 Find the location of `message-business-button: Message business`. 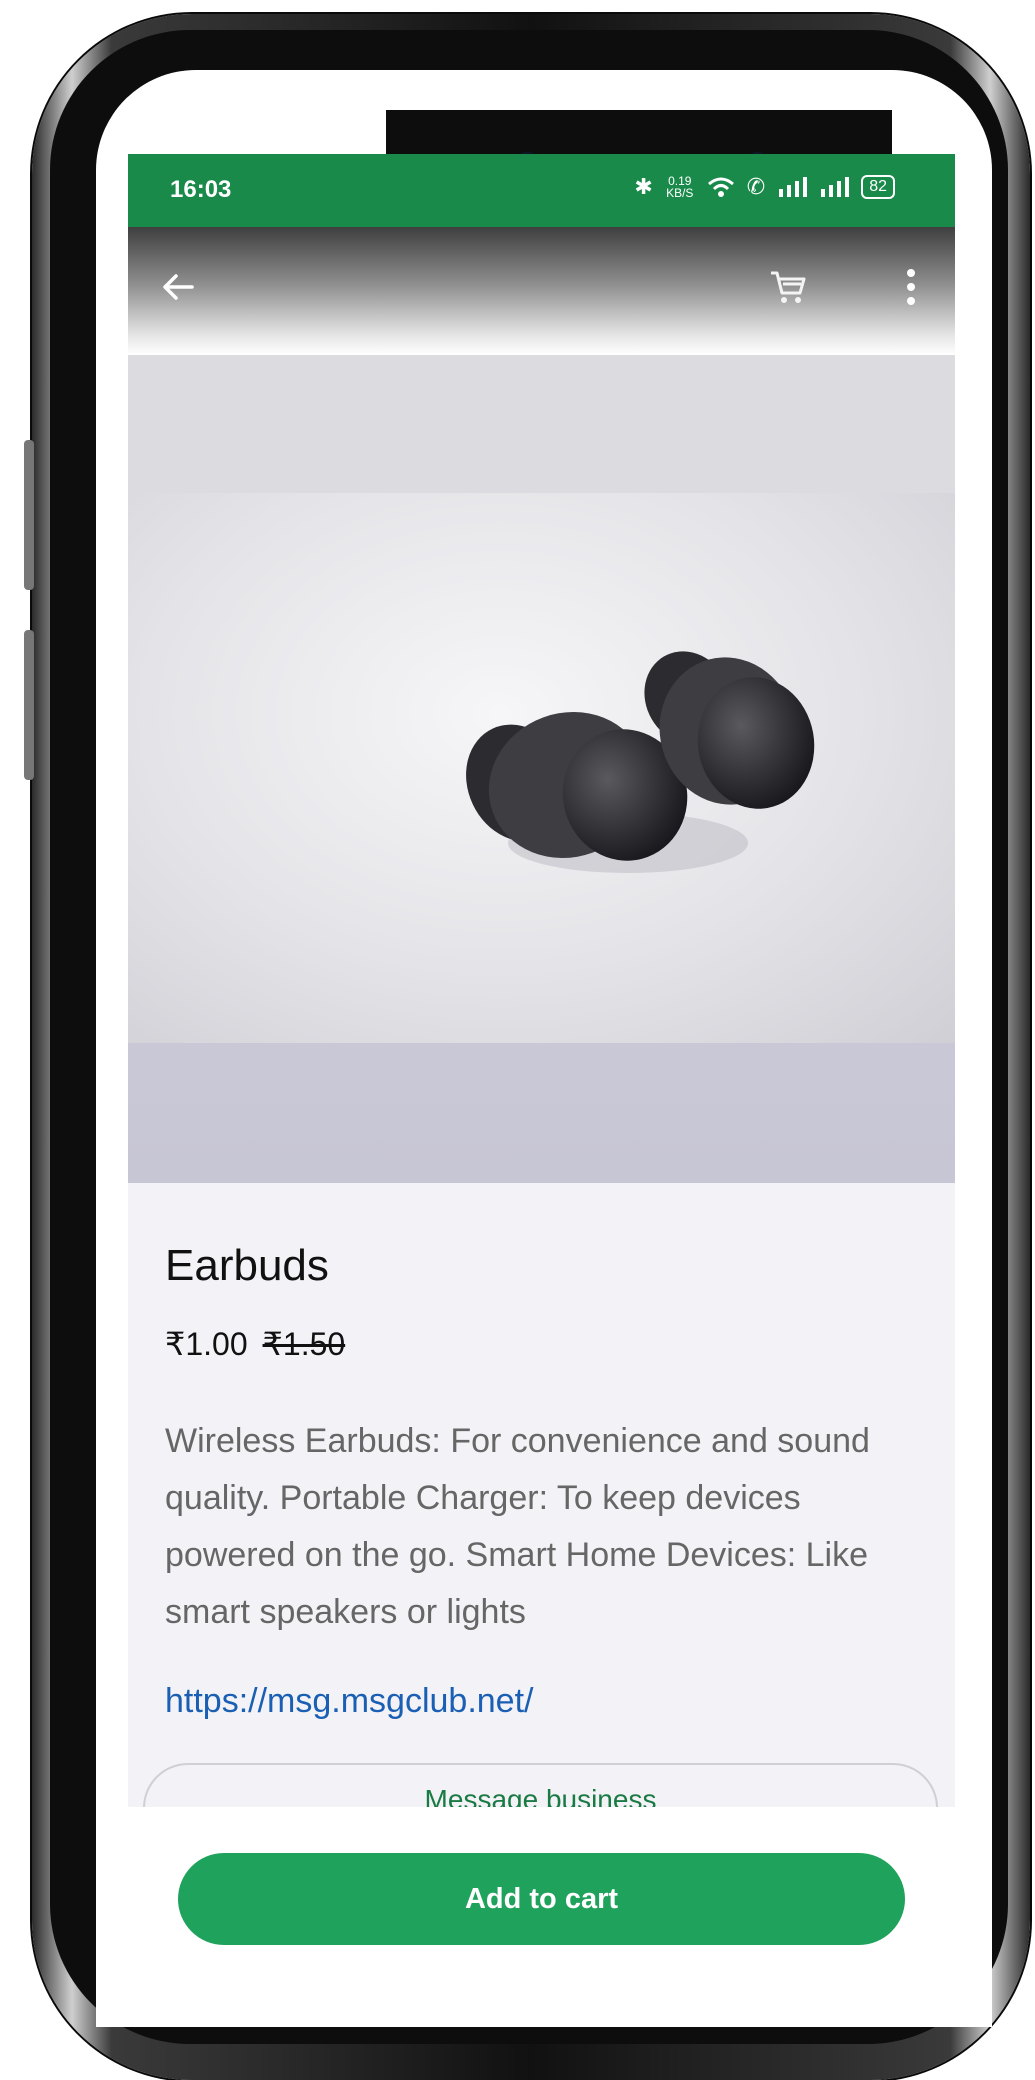

message-business-button: Message business is located at coordinates (540, 1785).